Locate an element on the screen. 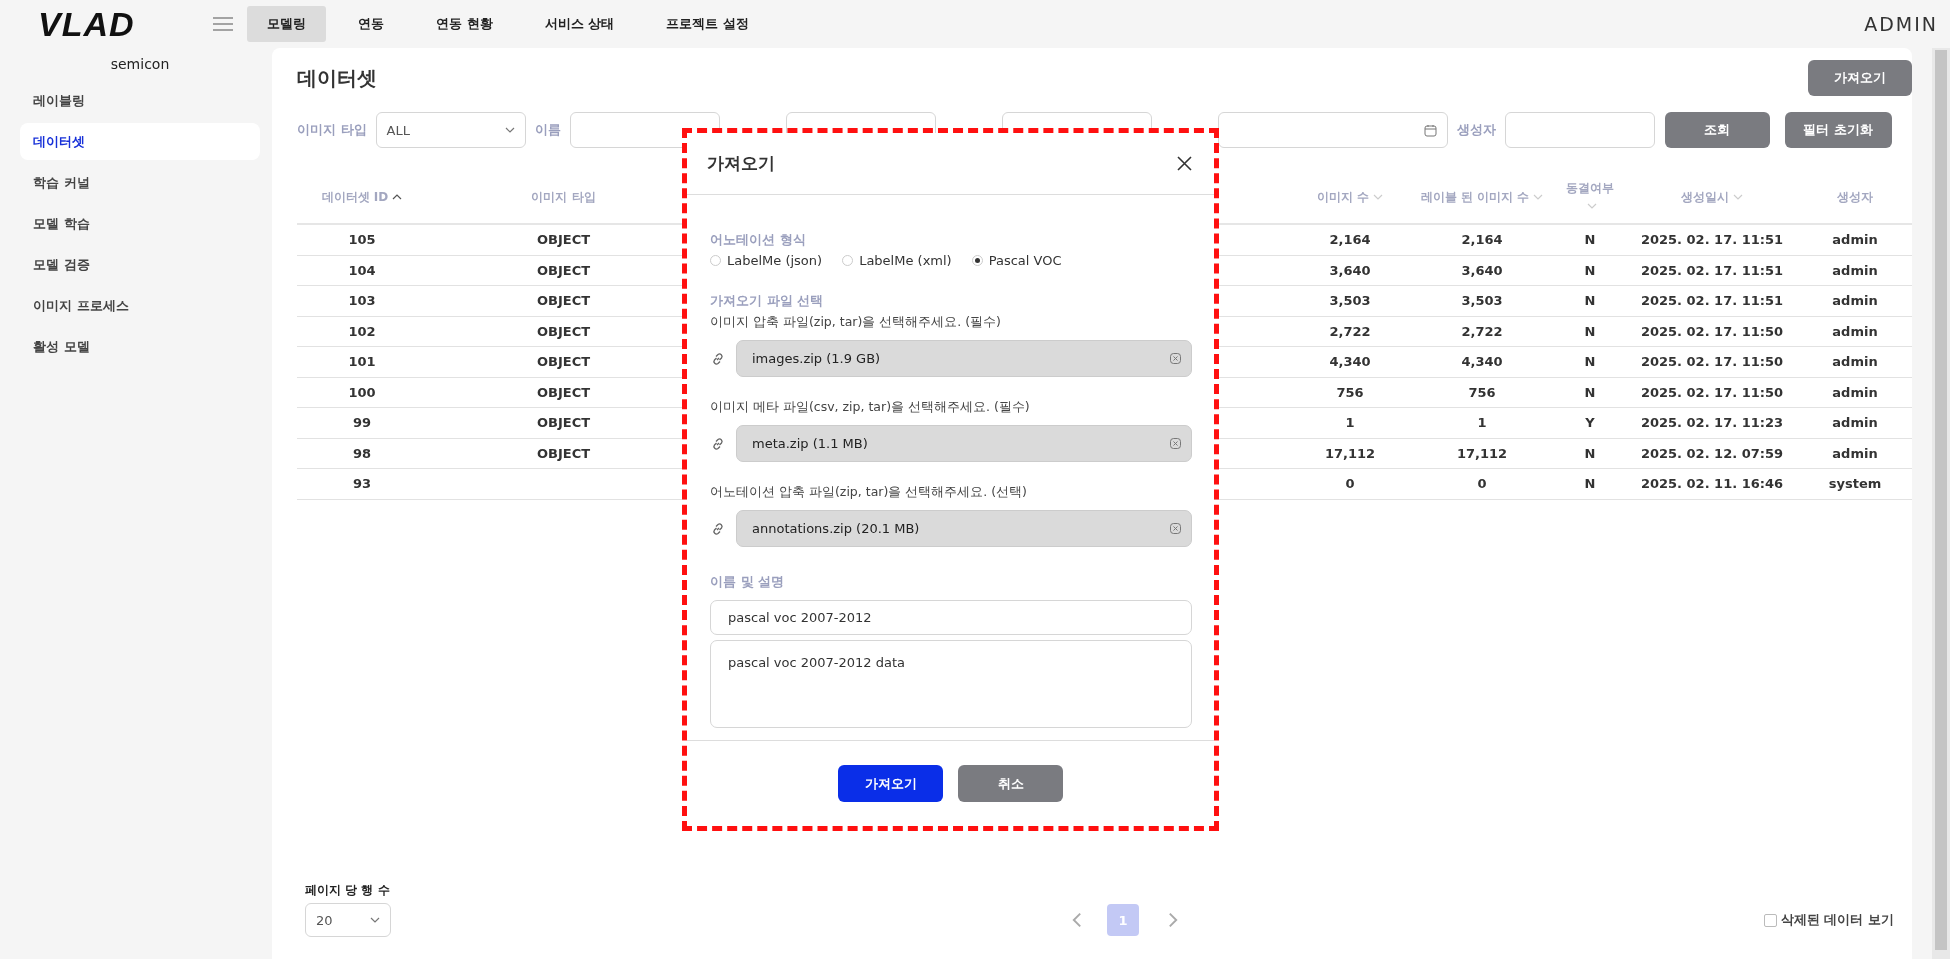  table-cell-text: 2025. 02. 12. 07:59 is located at coordinates (1712, 453).